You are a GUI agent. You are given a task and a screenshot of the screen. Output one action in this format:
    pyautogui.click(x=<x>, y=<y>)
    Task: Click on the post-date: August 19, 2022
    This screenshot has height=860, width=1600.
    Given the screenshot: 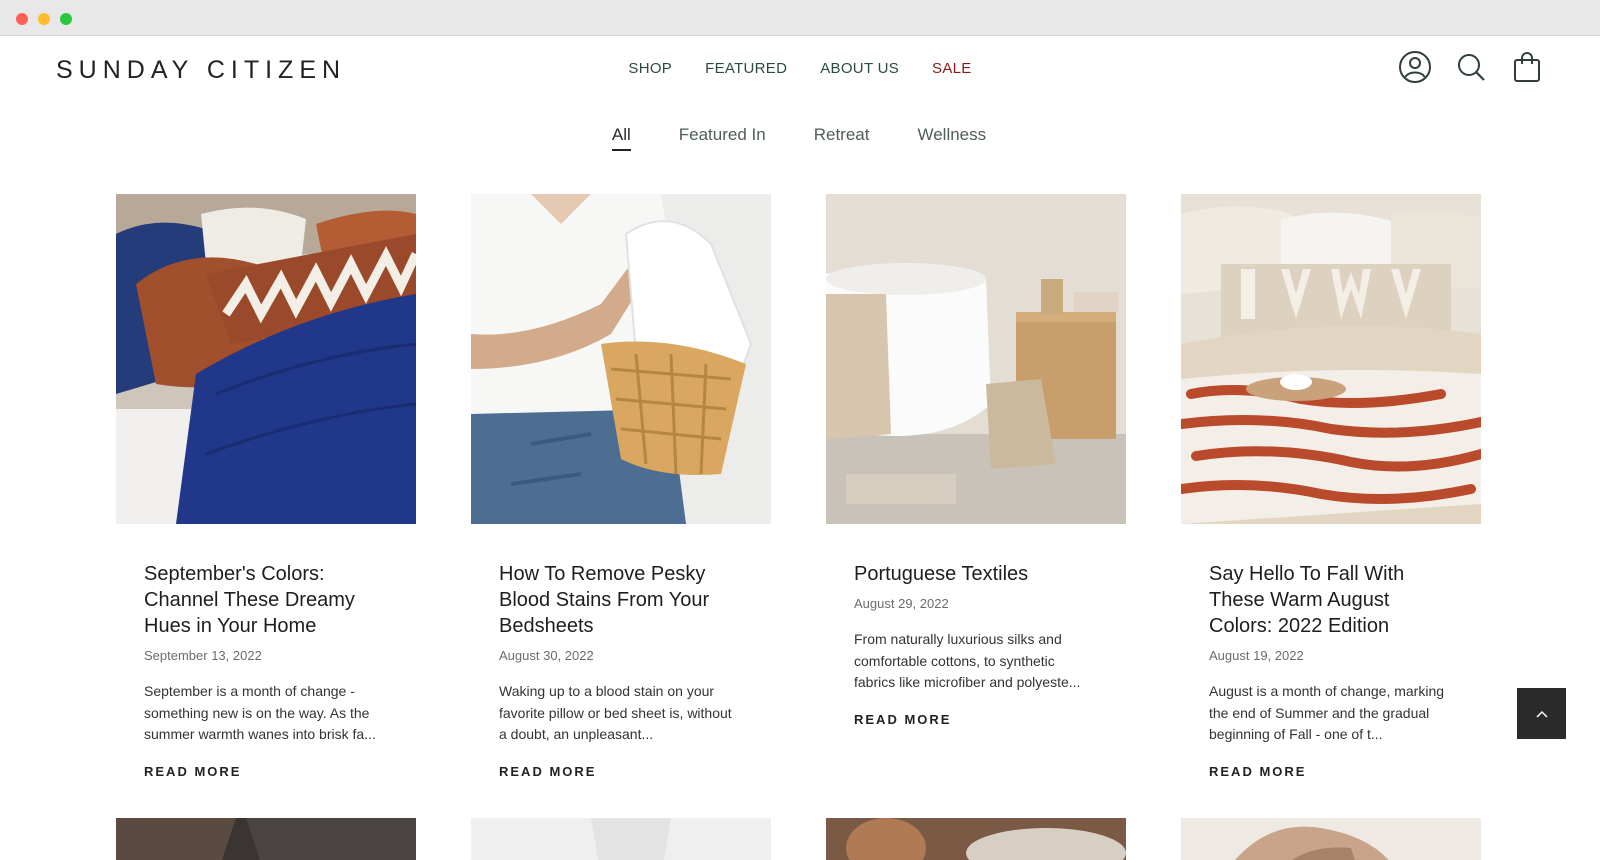 What is the action you would take?
    pyautogui.click(x=1256, y=655)
    